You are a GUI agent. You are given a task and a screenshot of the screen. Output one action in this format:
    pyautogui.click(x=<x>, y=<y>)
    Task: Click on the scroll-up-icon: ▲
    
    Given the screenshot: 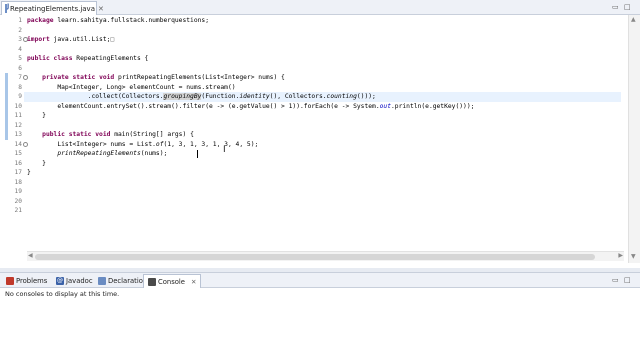 What is the action you would take?
    pyautogui.click(x=633, y=19)
    